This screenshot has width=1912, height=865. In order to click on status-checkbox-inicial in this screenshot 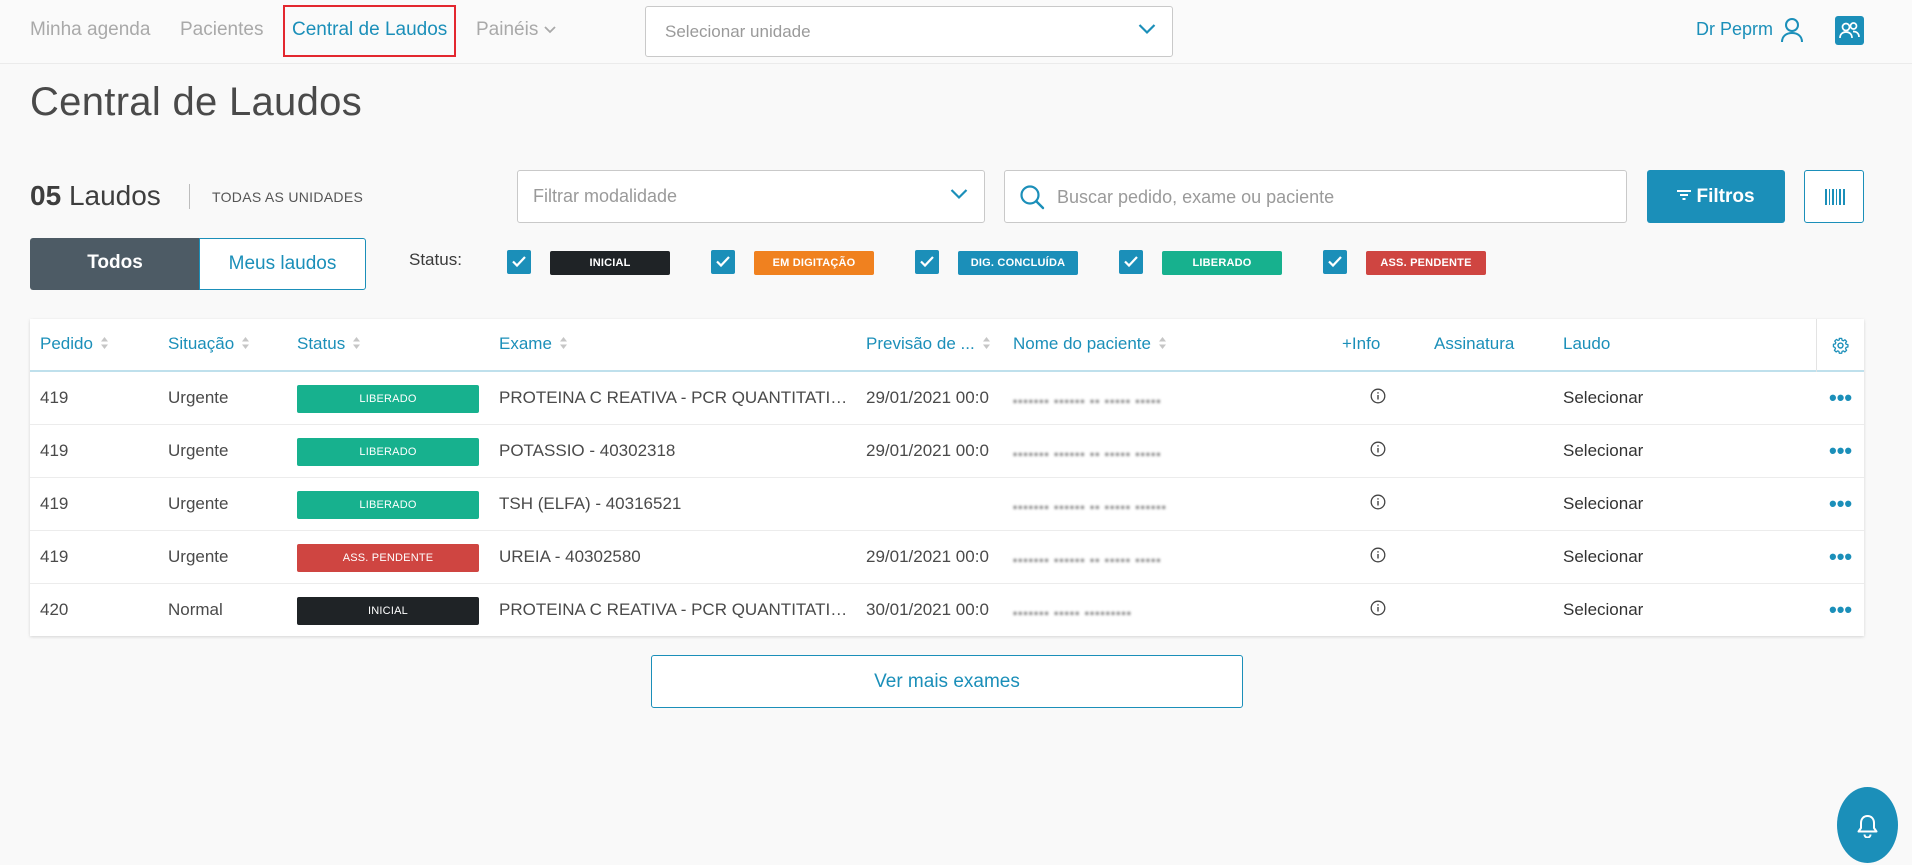, I will do `click(519, 262)`.